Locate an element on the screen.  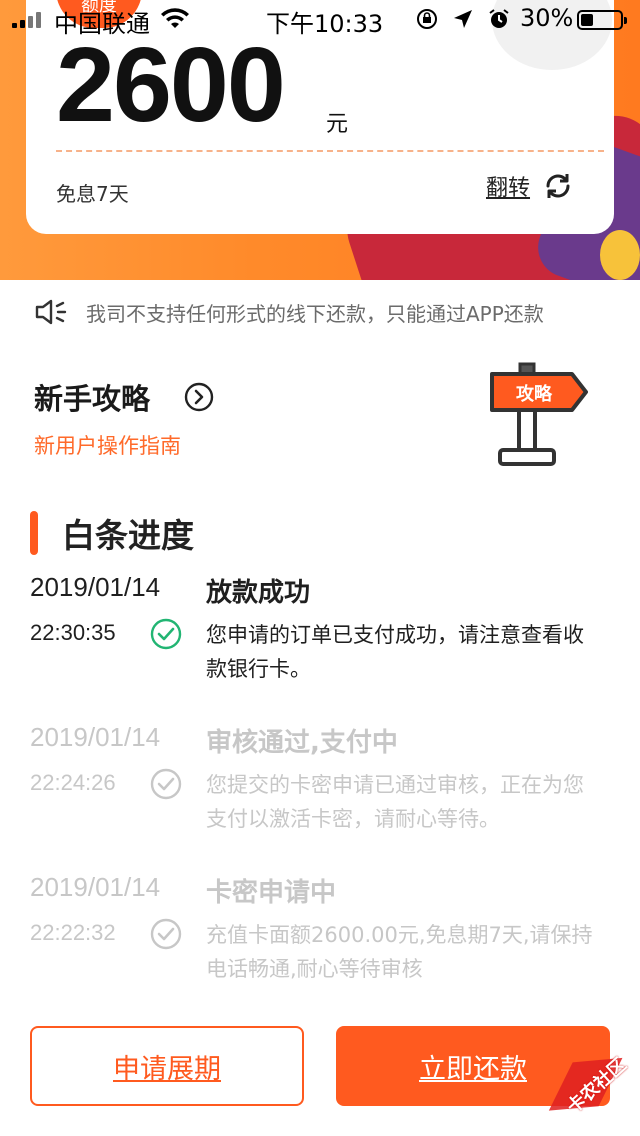
speaker-icon is located at coordinates (51, 312).